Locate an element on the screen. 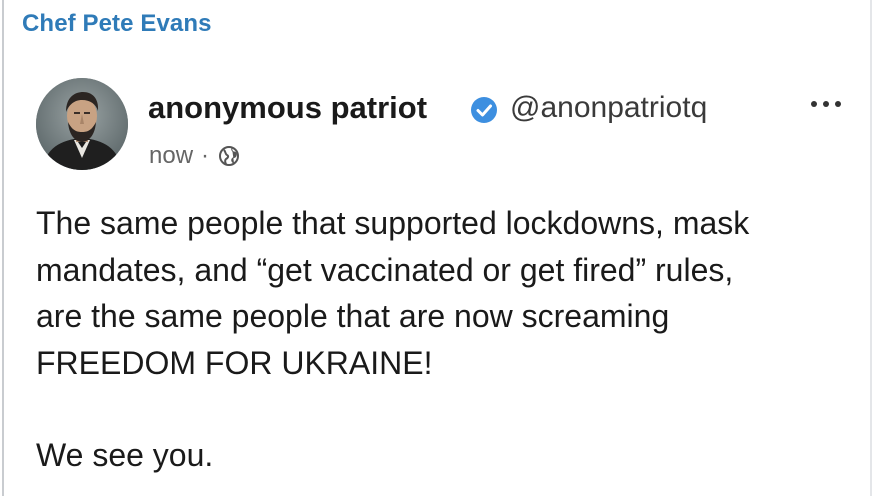 The image size is (874, 496). post-closing-line: We see you. is located at coordinates (125, 455).